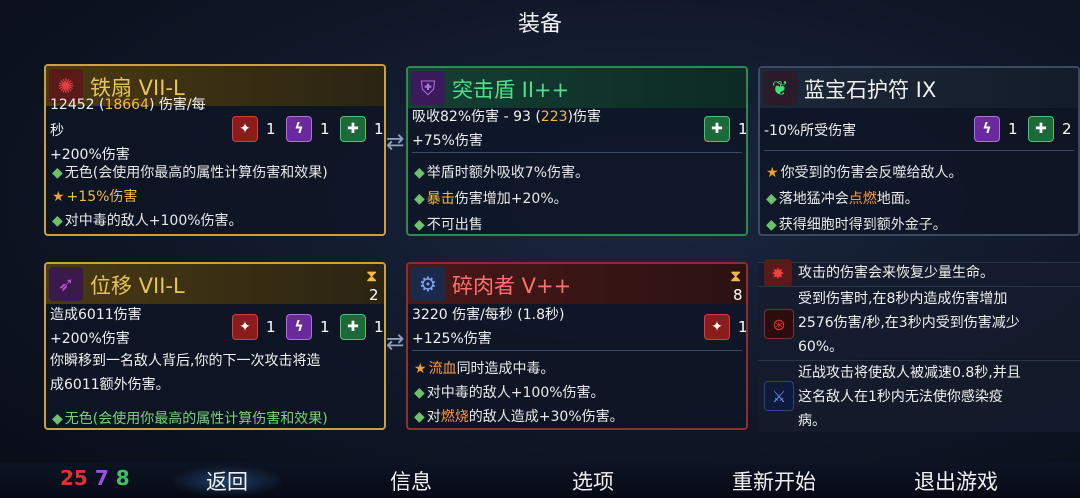 Image resolution: width=1080 pixels, height=498 pixels. I want to click on effect-line: ★ 流血同时造成中毒。, so click(484, 369).